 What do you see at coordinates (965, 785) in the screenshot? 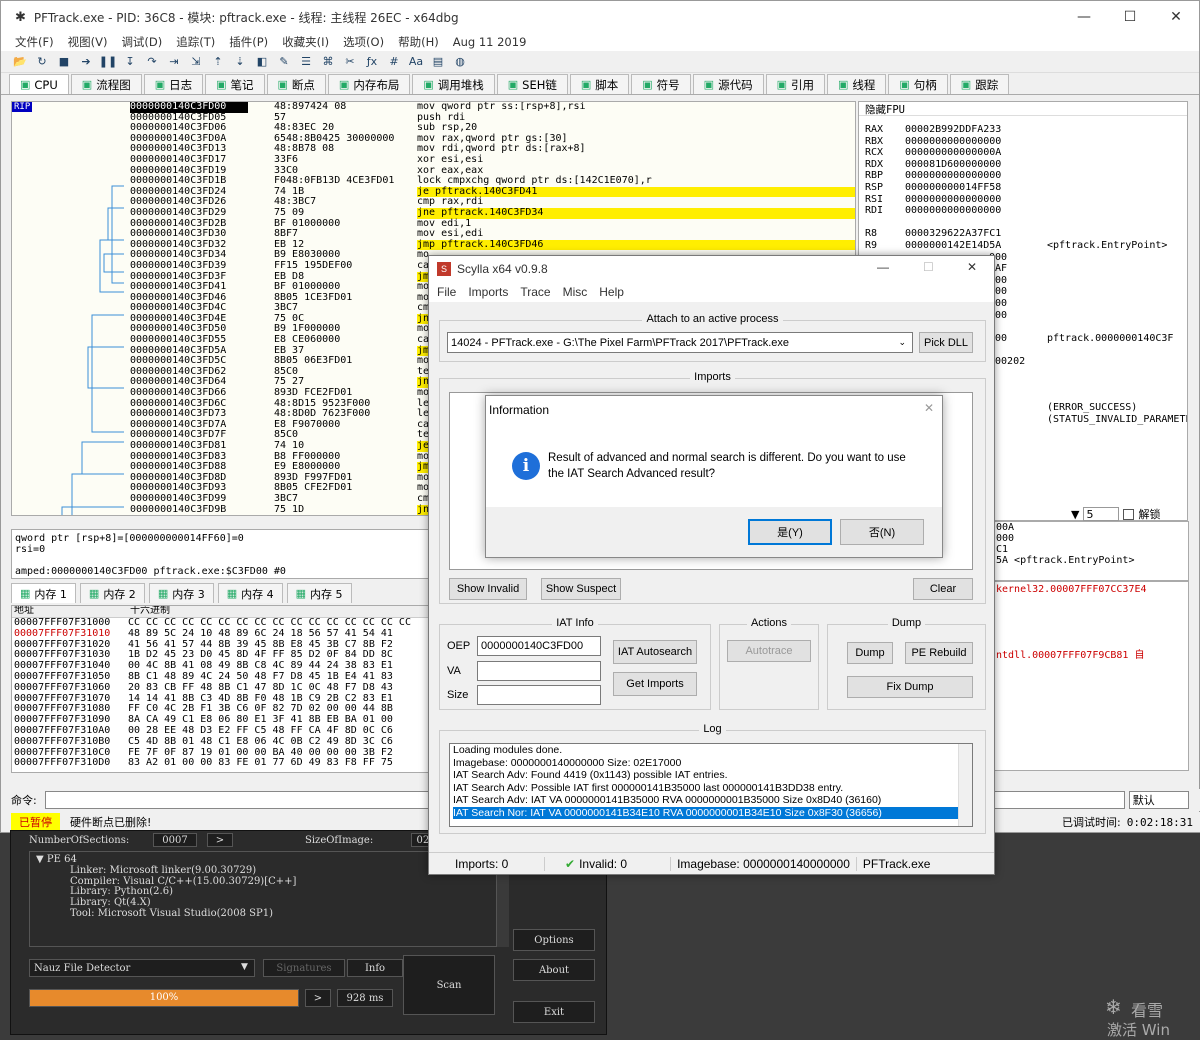
I see `log-scrollbar` at bounding box center [965, 785].